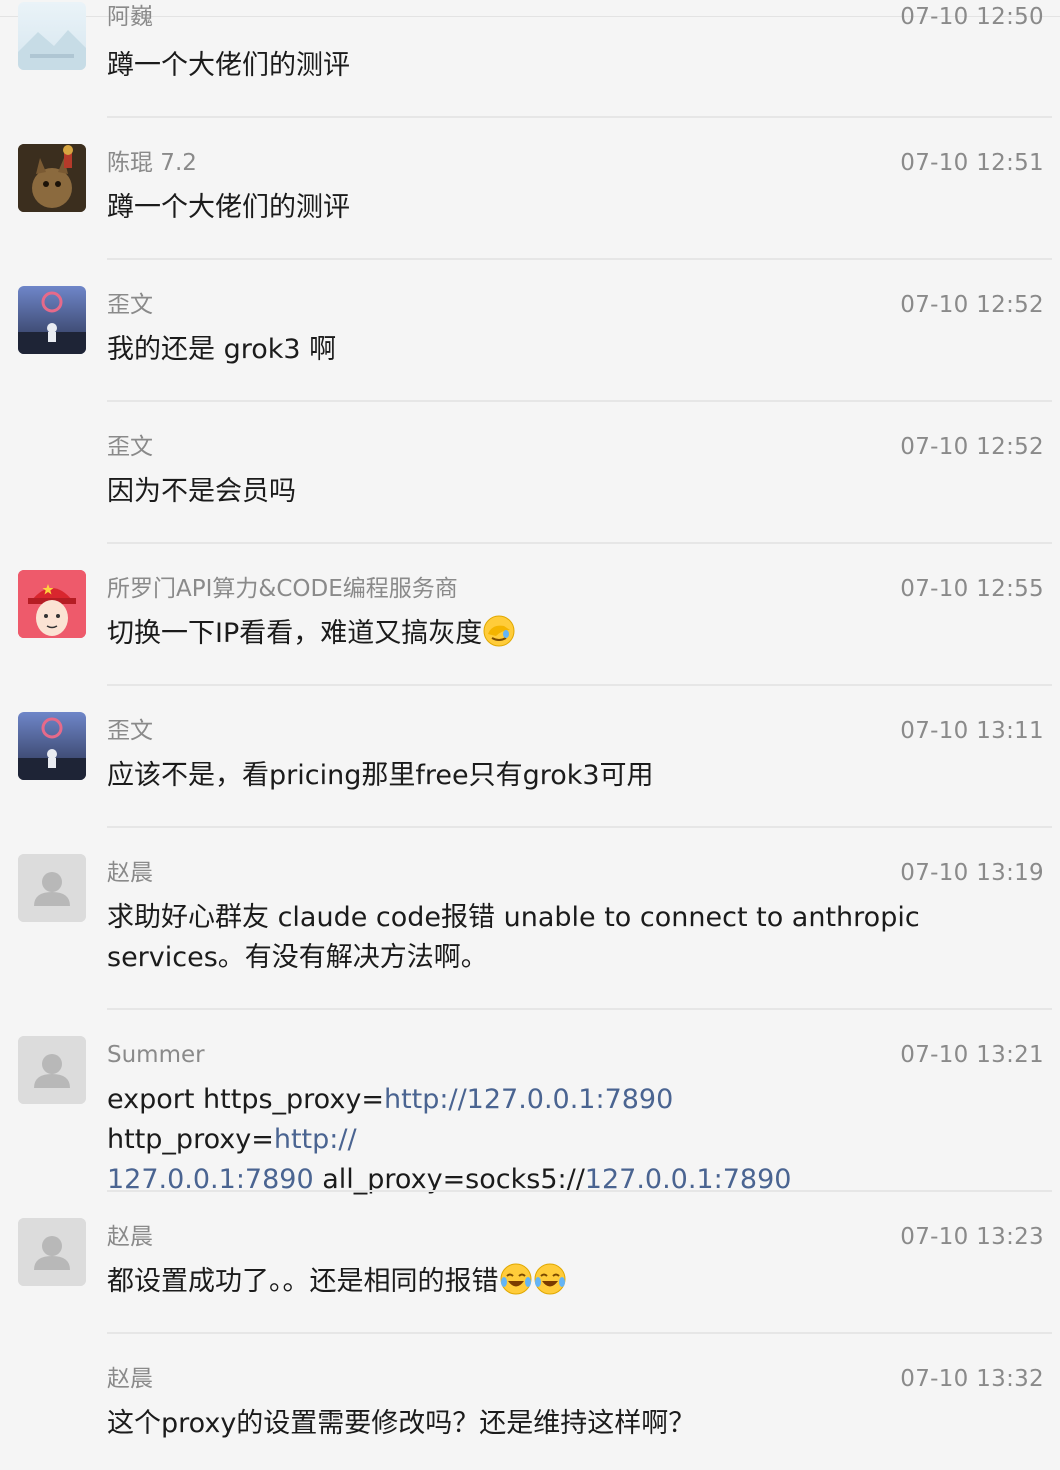 The height and width of the screenshot is (1470, 1060). I want to click on proxy-url-link: http://, so click(315, 1139).